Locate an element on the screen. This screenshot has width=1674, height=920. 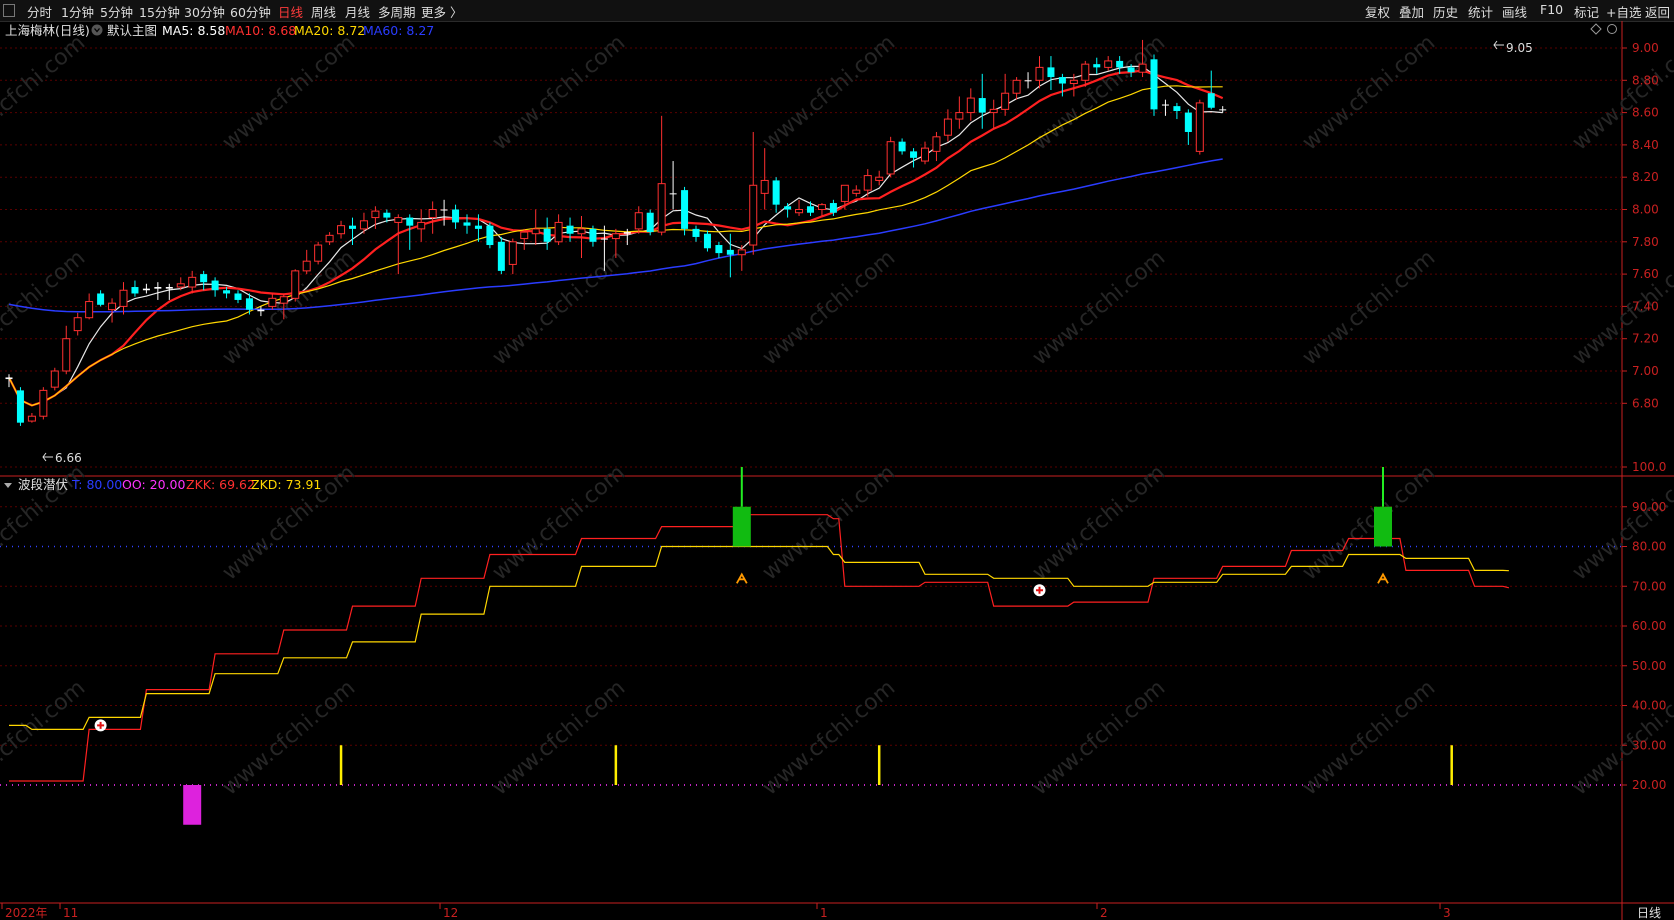
history-button: 历史 is located at coordinates (1445, 11).